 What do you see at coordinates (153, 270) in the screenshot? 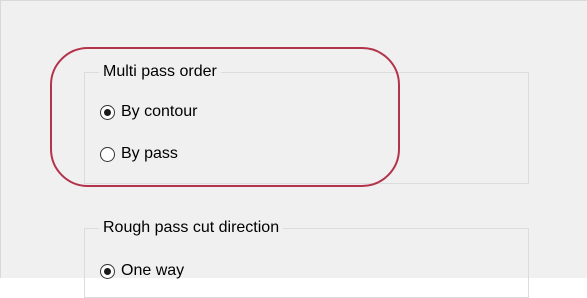
I see `radio-one-way-label: One way` at bounding box center [153, 270].